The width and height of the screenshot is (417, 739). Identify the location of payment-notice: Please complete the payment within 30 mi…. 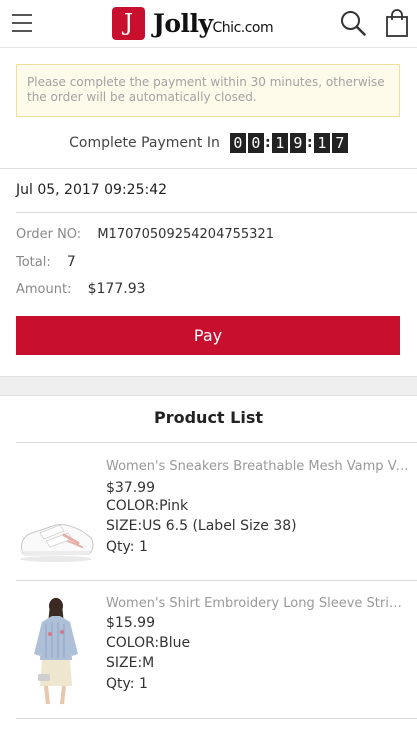
(208, 90).